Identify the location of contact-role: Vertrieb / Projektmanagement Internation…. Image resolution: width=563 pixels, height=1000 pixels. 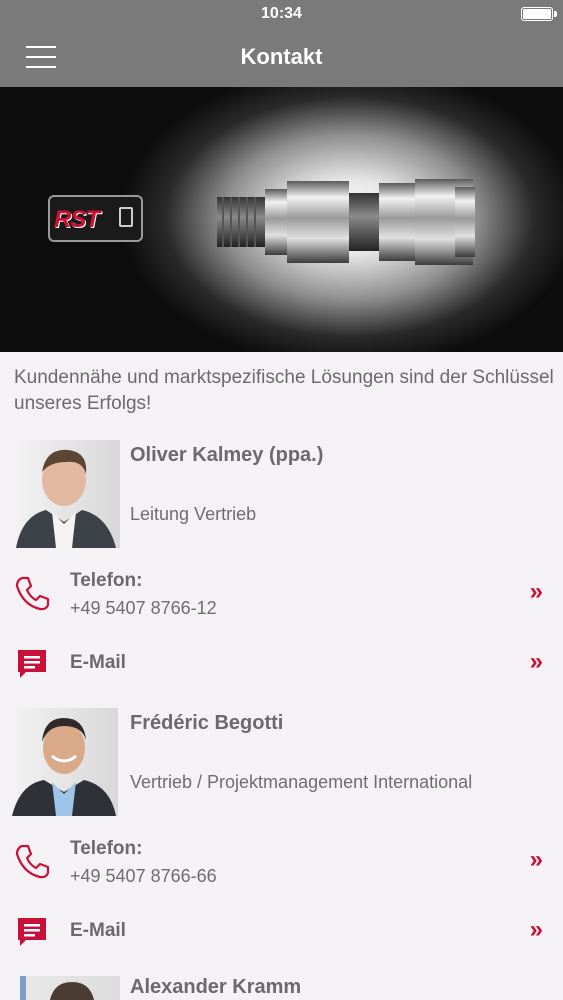
(301, 782).